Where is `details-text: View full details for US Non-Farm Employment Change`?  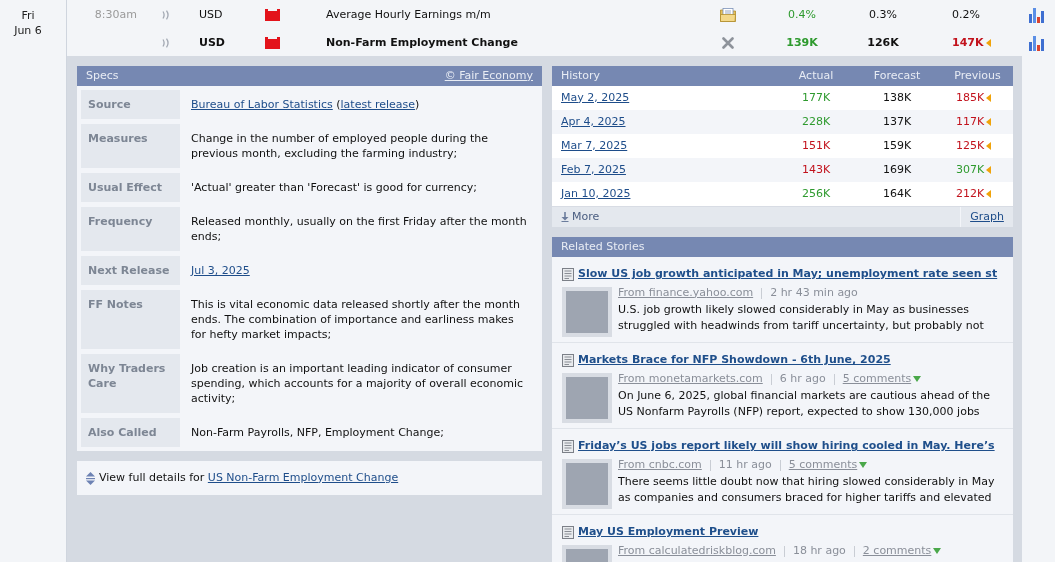 details-text: View full details for US Non-Farm Employment Change is located at coordinates (249, 477).